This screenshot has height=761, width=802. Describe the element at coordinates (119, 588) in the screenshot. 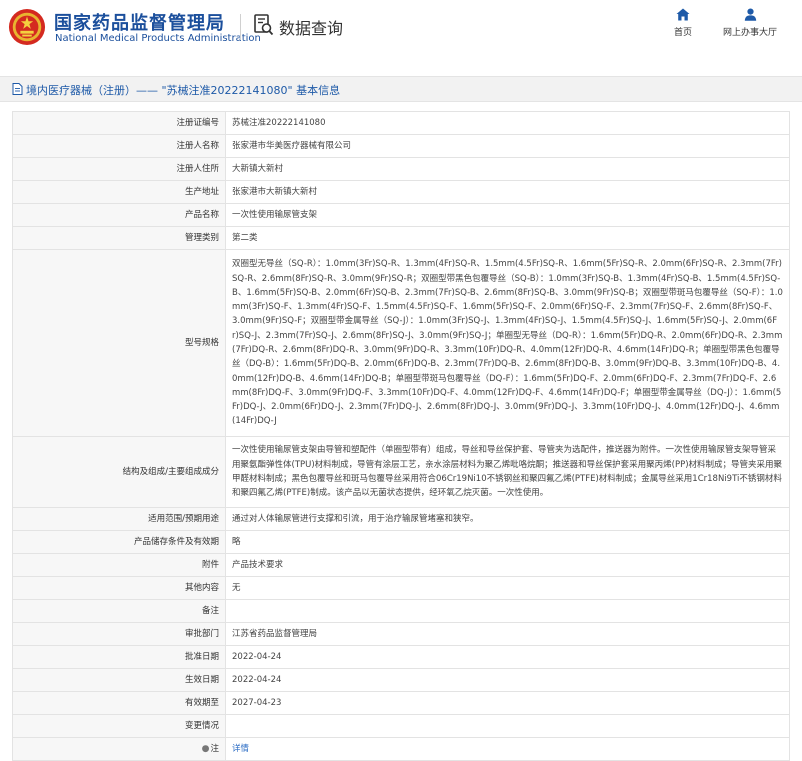

I see `row-label: 其他内容` at that location.